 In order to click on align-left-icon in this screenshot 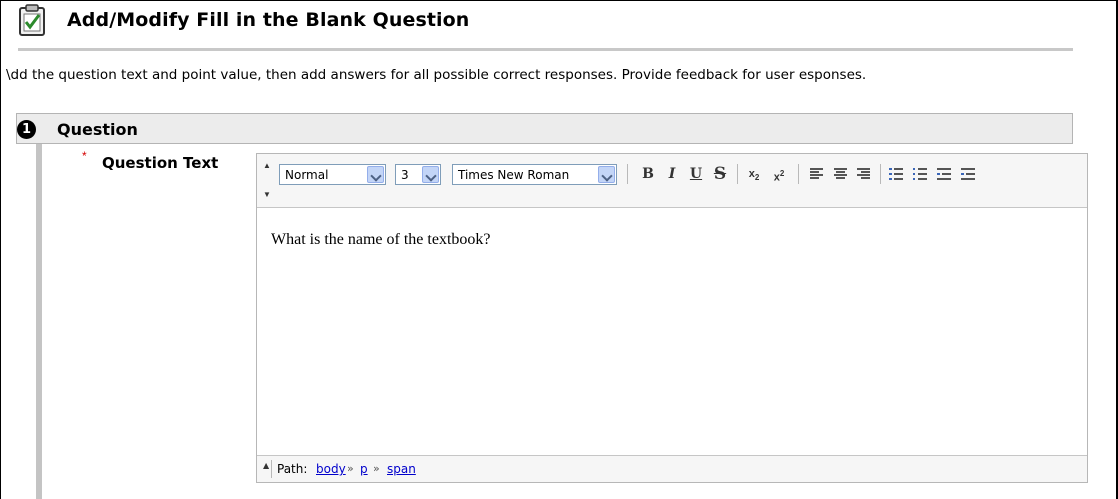, I will do `click(816, 174)`.